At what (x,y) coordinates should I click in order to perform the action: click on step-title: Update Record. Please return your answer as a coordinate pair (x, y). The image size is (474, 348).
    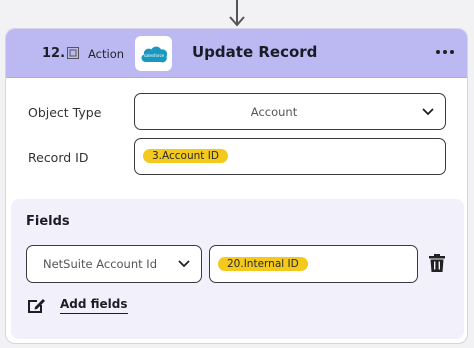
    Looking at the image, I should click on (255, 52).